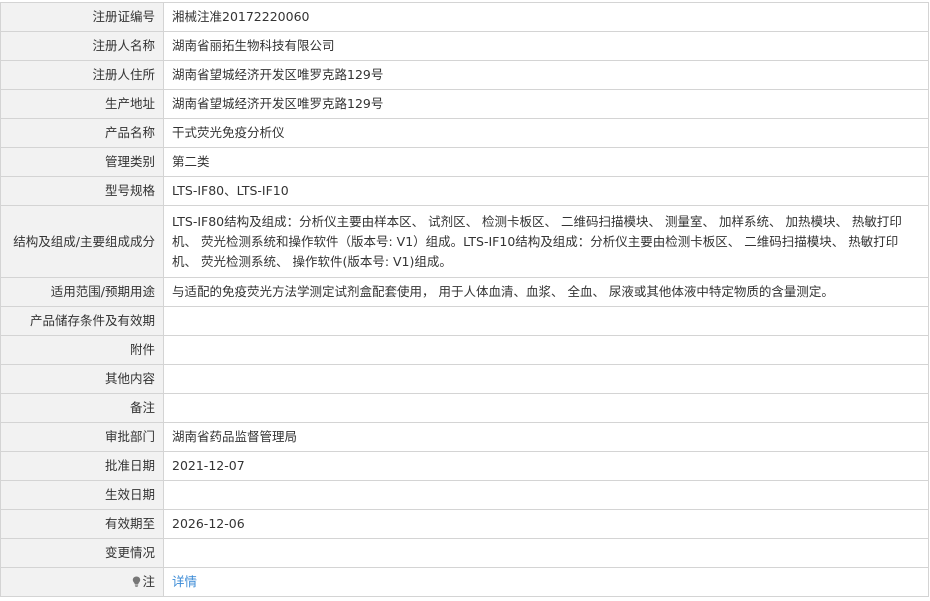 The height and width of the screenshot is (601, 930). What do you see at coordinates (546, 46) in the screenshot?
I see `field-value: 湖南省丽拓生物科技有限公司` at bounding box center [546, 46].